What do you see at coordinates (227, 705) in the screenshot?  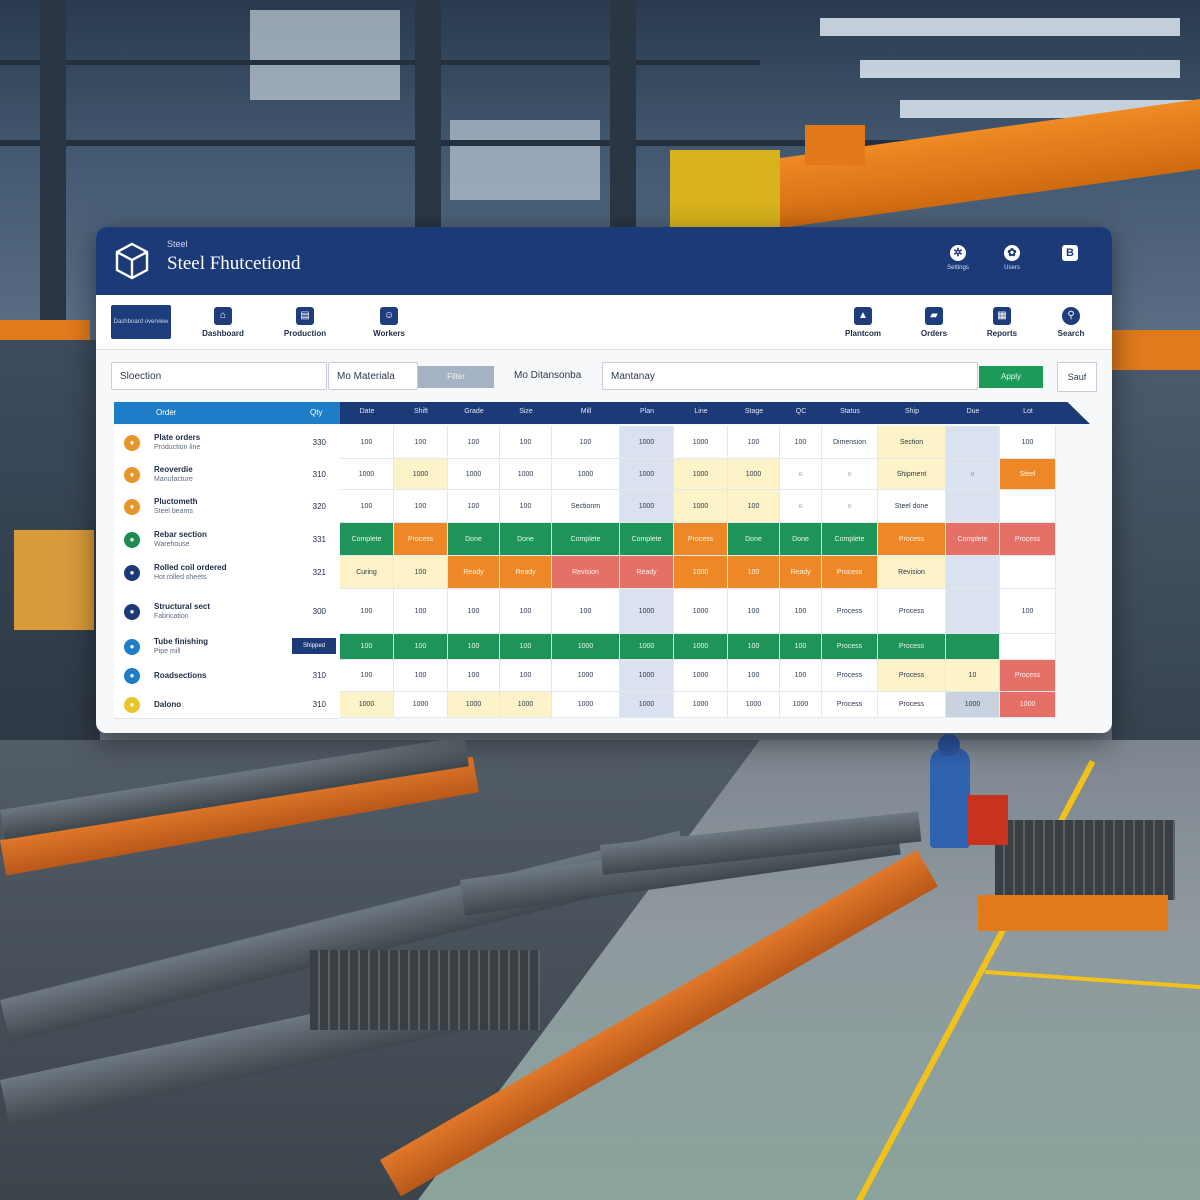 I see `table-row: ● Dalono 310` at bounding box center [227, 705].